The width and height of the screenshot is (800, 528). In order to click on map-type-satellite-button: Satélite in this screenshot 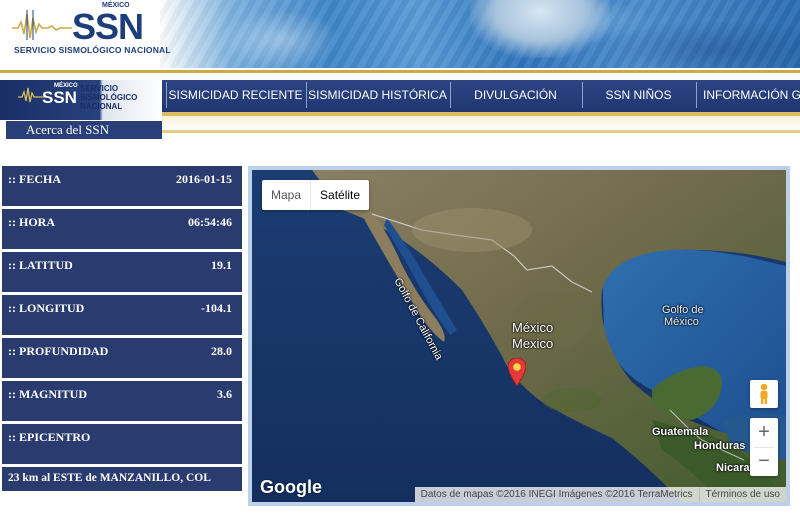, I will do `click(339, 195)`.